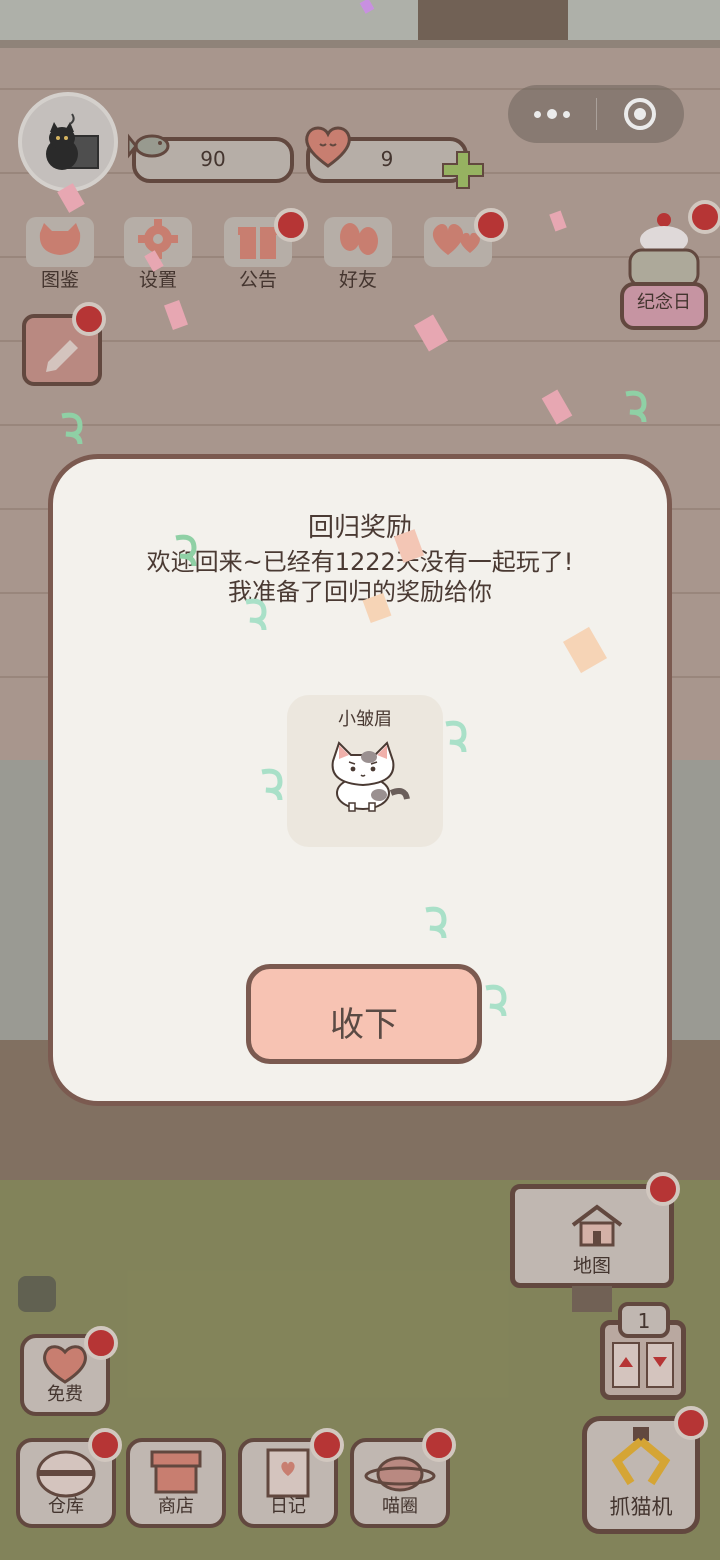  I want to click on cat-reward-icon, so click(370, 776).